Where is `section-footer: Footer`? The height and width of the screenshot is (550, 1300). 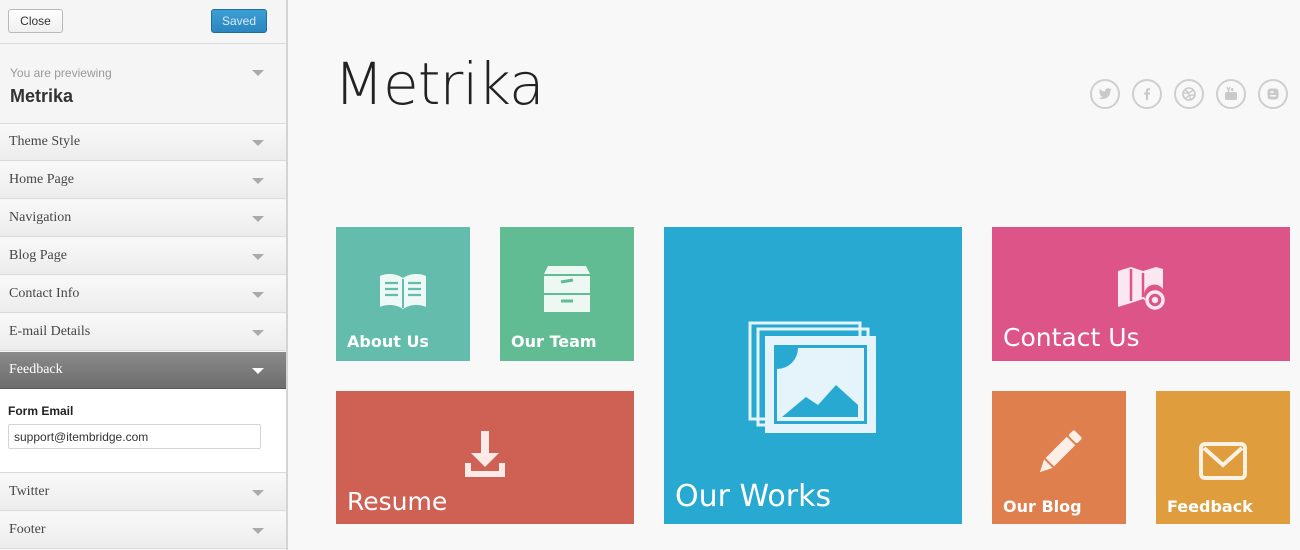
section-footer: Footer is located at coordinates (143, 530).